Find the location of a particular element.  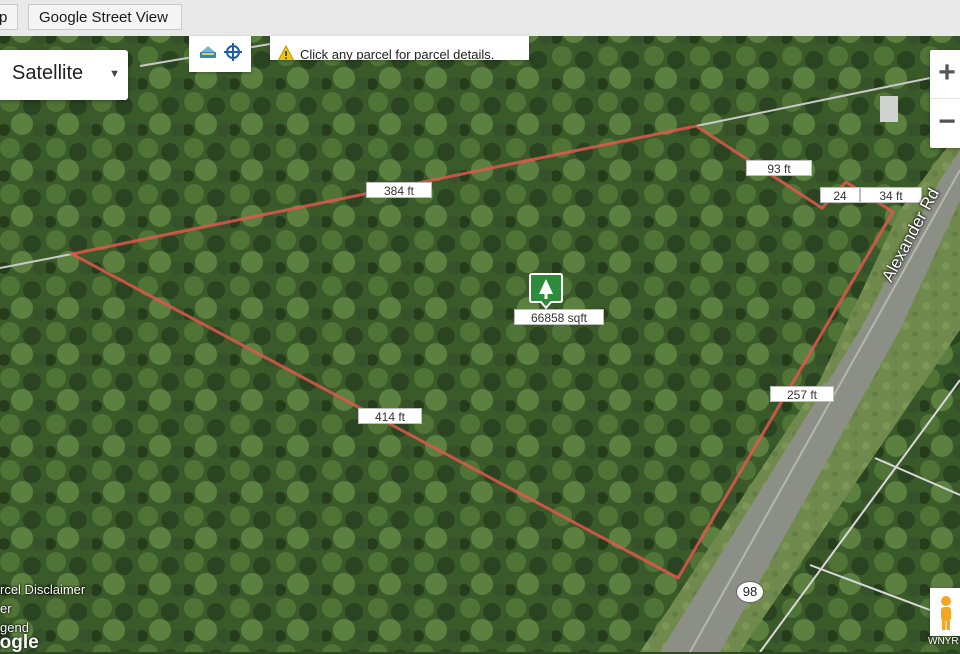

parcel-notice: Click any parcel for parcel details. is located at coordinates (399, 48).